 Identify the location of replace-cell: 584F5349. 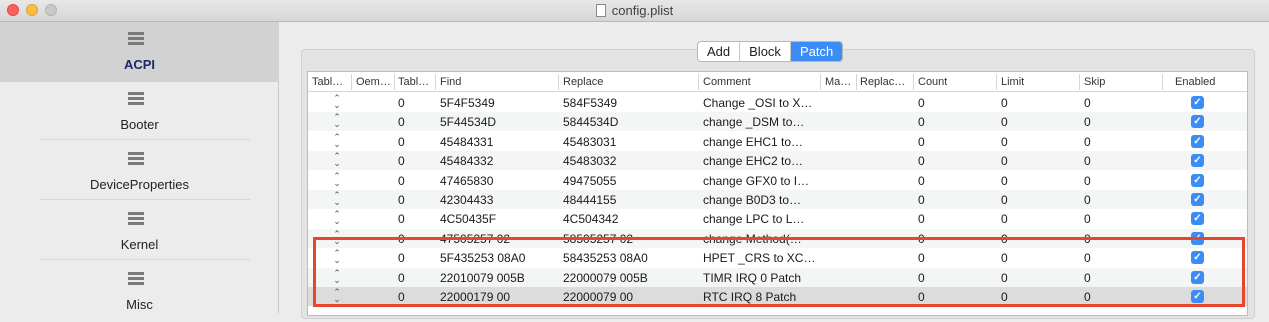
(590, 103).